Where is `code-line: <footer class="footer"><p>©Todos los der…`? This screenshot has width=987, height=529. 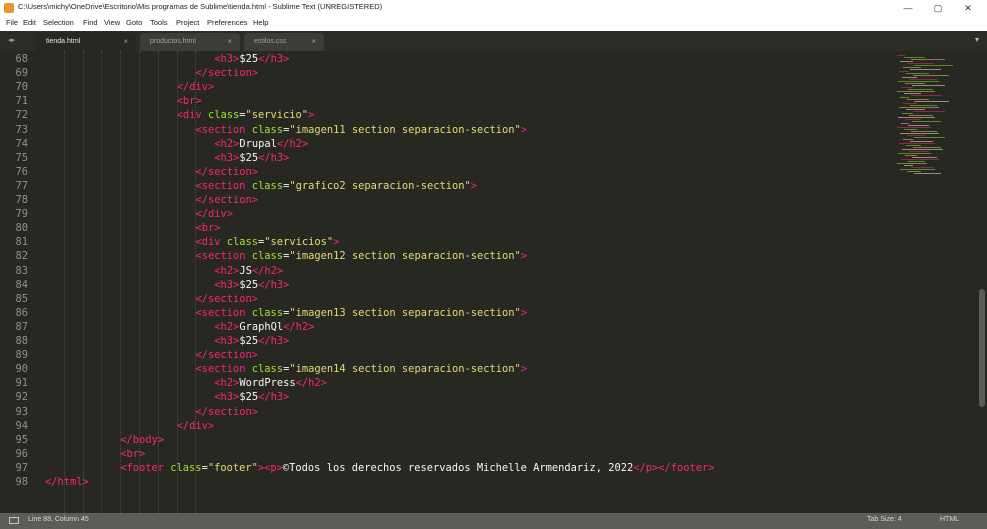 code-line: <footer class="footer"><p>©Todos los der… is located at coordinates (417, 468).